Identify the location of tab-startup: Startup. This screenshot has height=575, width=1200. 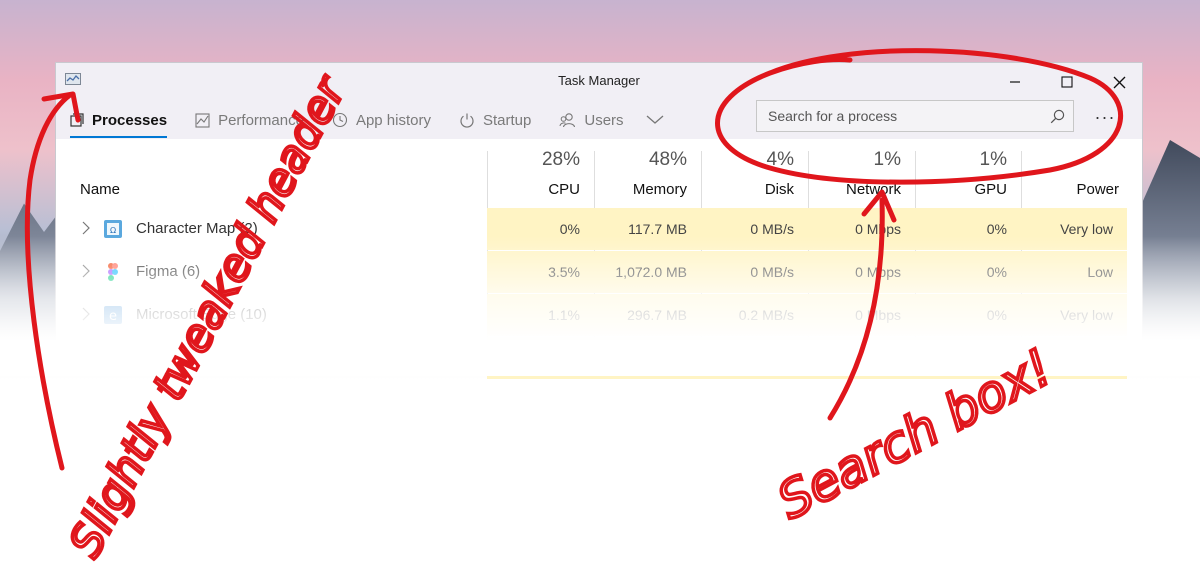
(495, 120).